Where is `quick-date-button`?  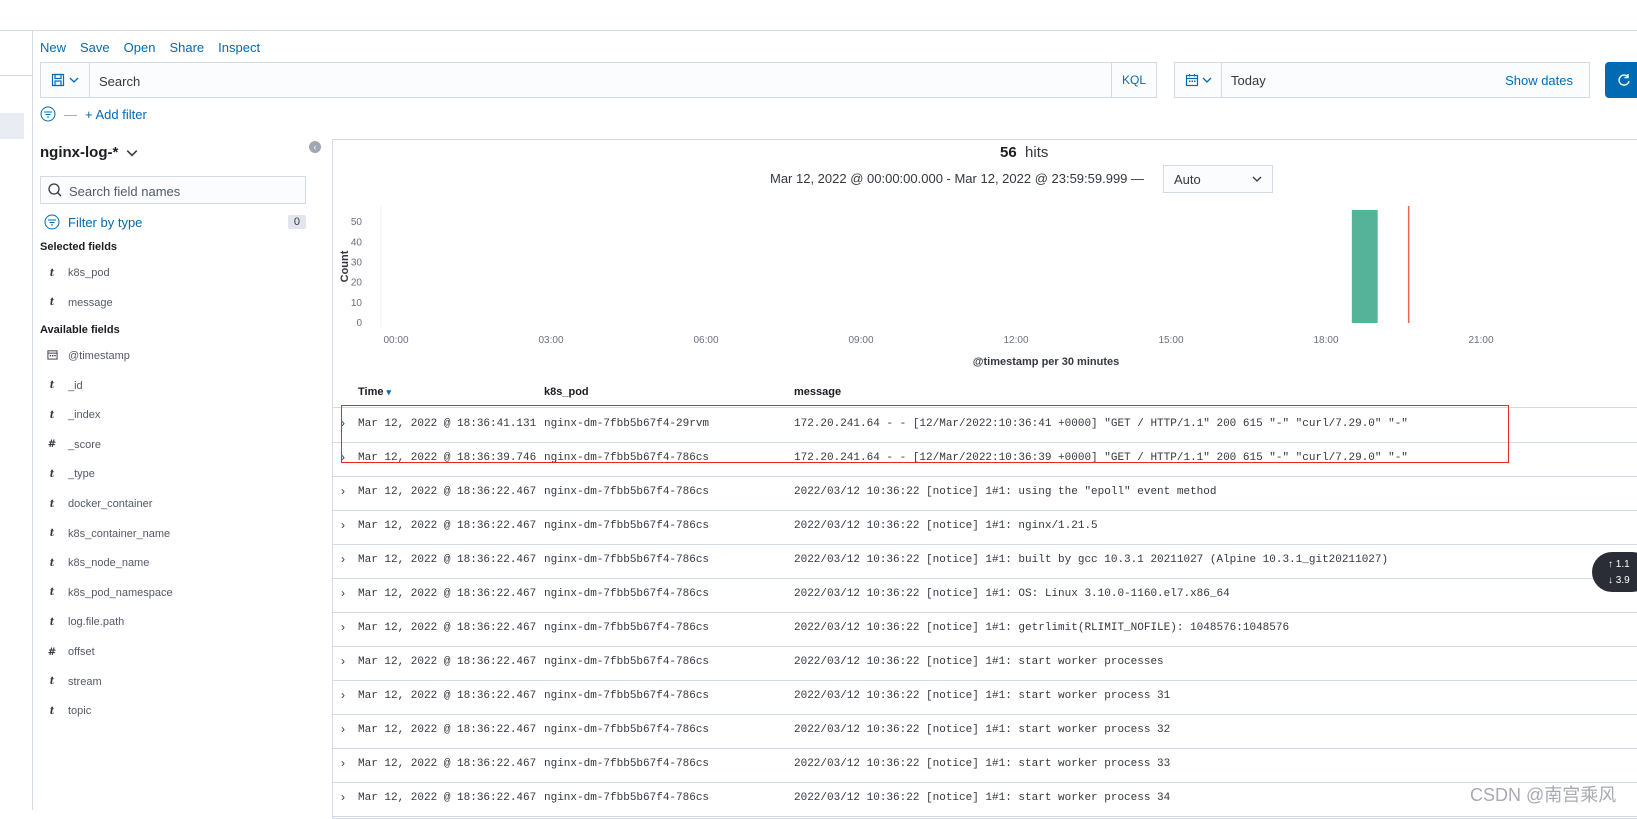
quick-date-button is located at coordinates (1198, 80).